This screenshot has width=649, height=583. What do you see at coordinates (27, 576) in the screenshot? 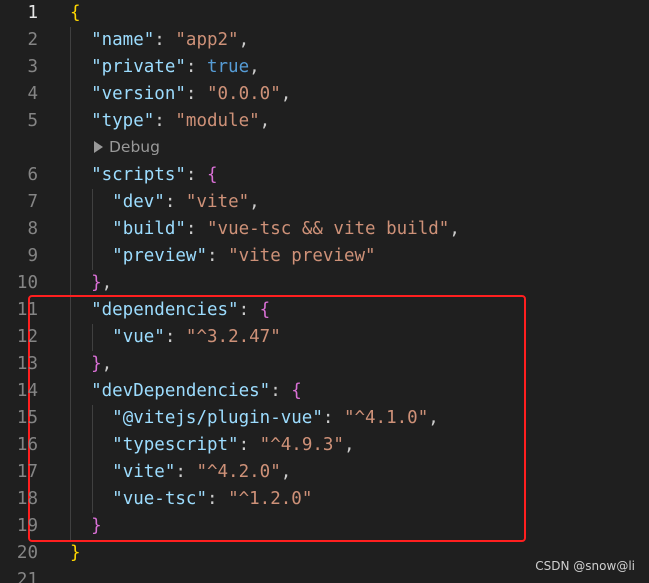
I see `line-number: 21` at bounding box center [27, 576].